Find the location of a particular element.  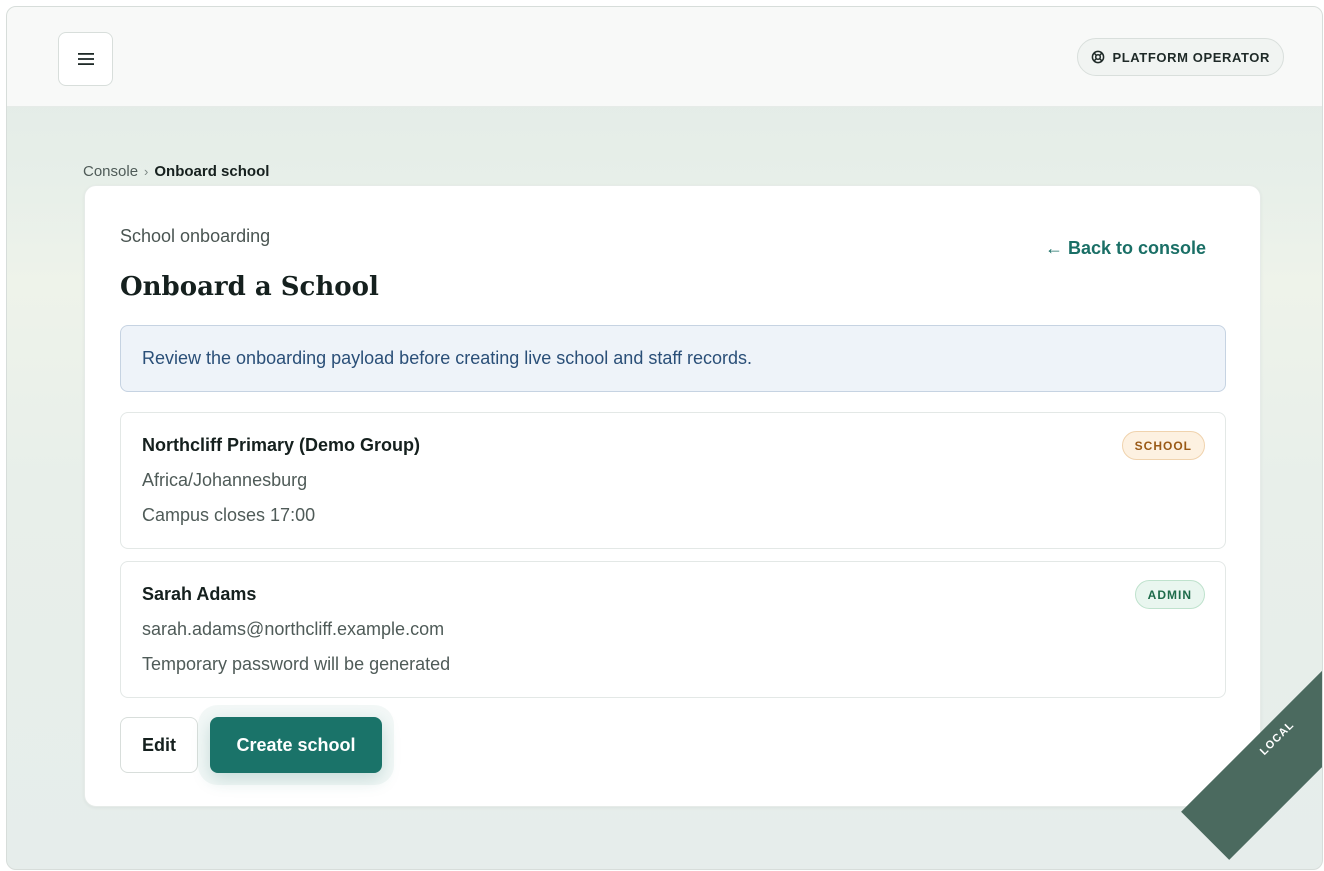

platform-operator-badge: PLATFORM OPERATOR is located at coordinates (1180, 57).